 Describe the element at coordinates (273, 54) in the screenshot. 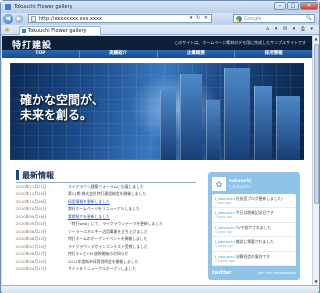

I see `nav-item-recruit: 採用情報` at that location.